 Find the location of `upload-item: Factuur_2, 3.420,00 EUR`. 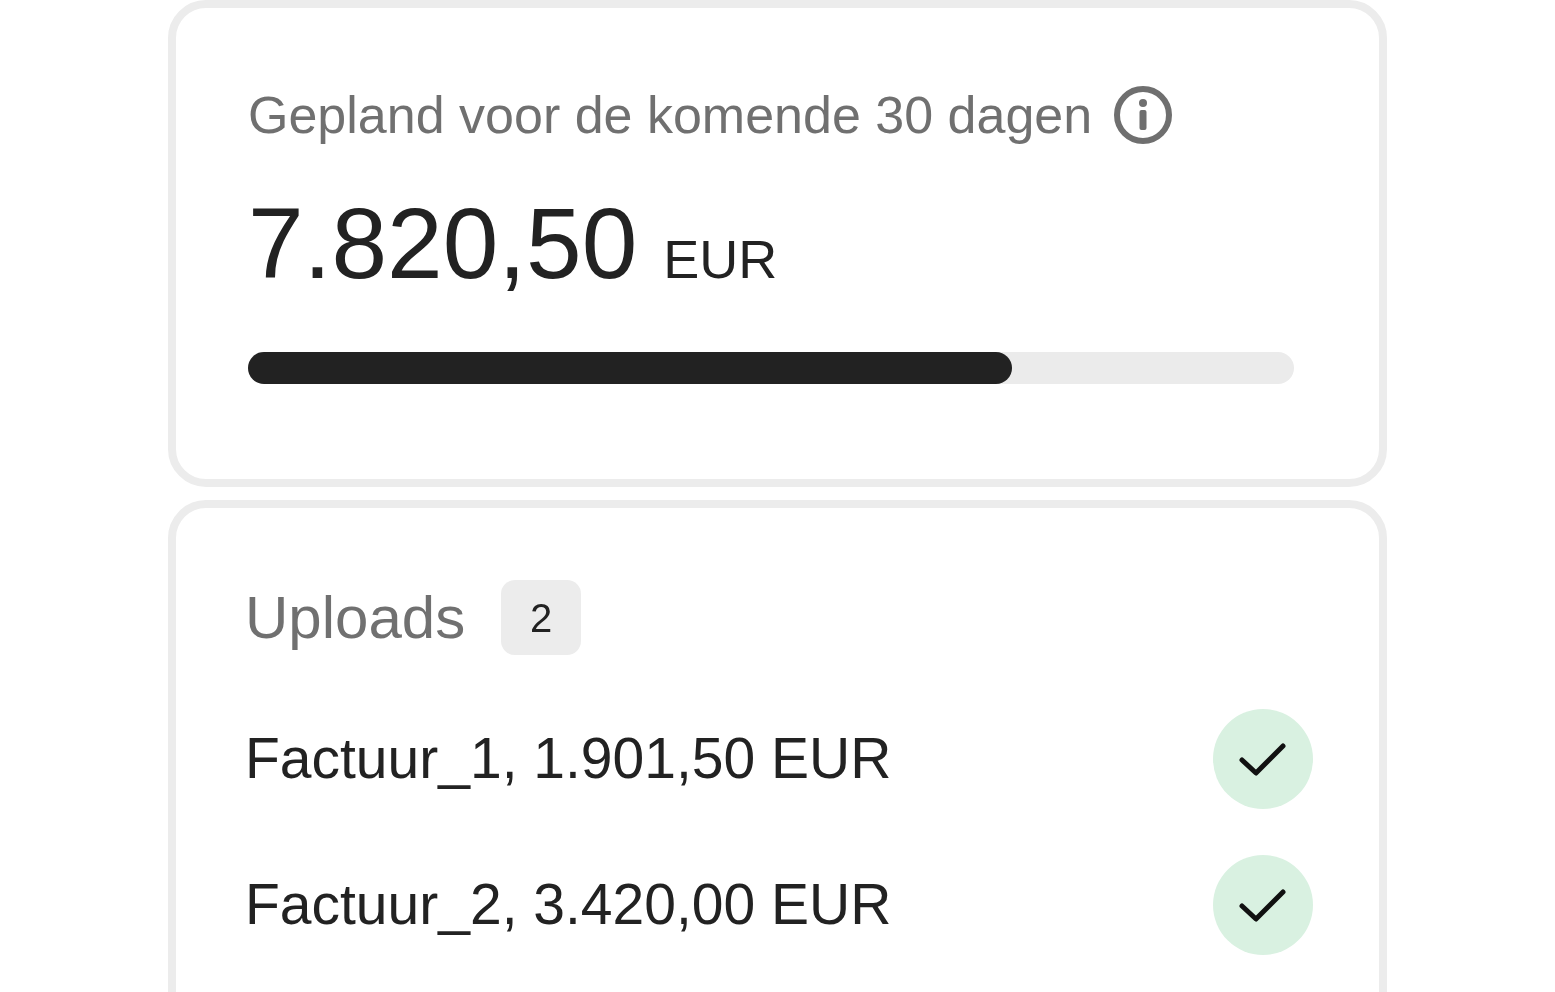

upload-item: Factuur_2, 3.420,00 EUR is located at coordinates (568, 905).